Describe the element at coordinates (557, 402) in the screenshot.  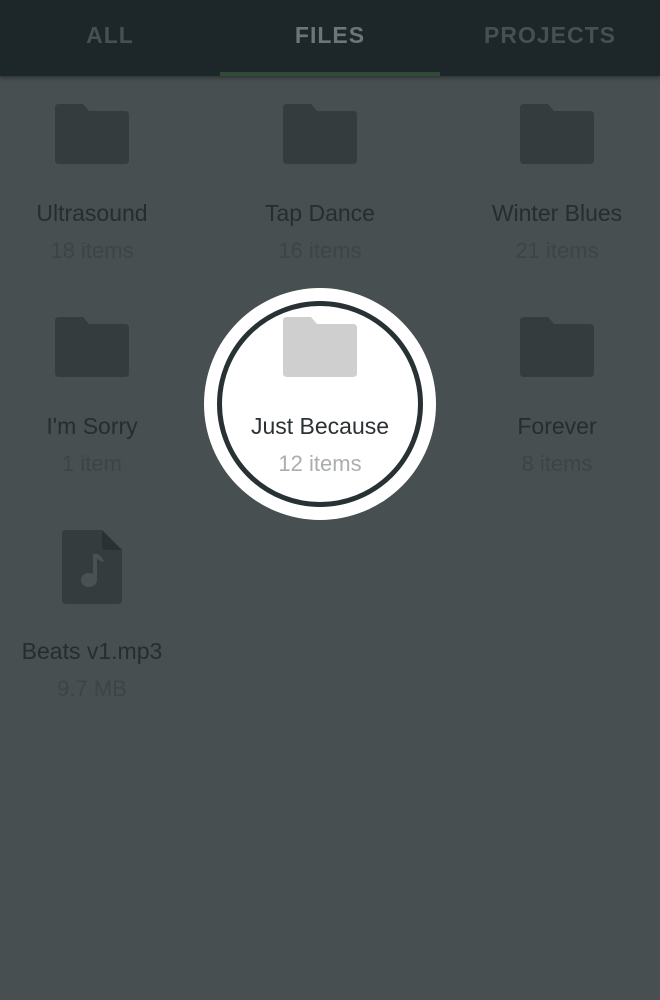
I see `folder-item-forever: Forever 8 items` at that location.